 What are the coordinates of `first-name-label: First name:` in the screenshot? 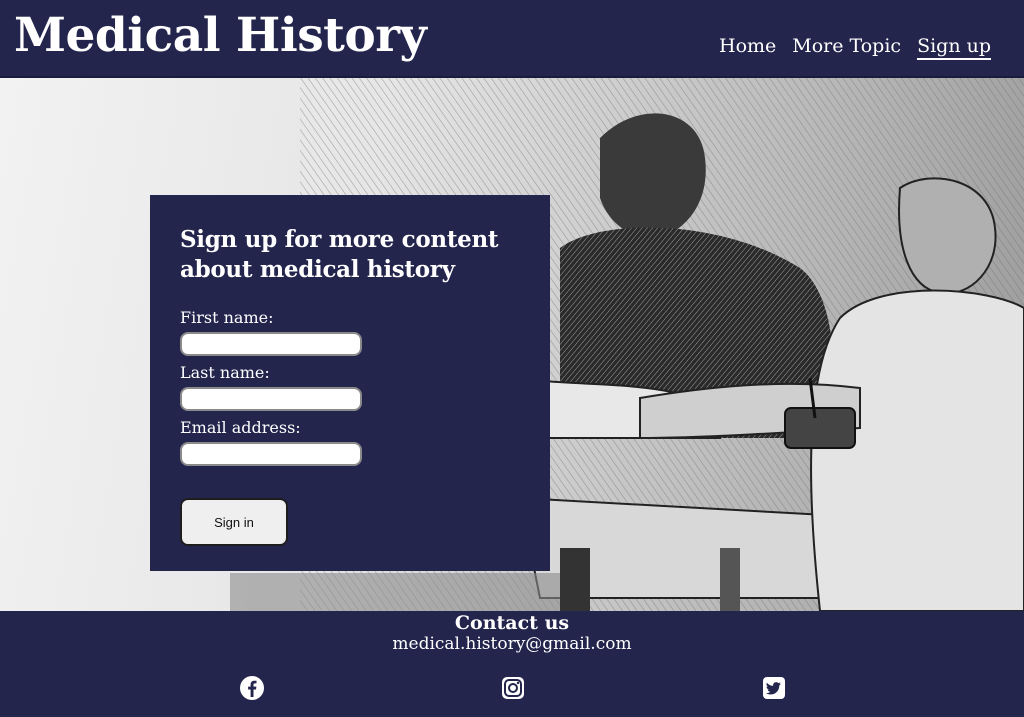 It's located at (227, 317).